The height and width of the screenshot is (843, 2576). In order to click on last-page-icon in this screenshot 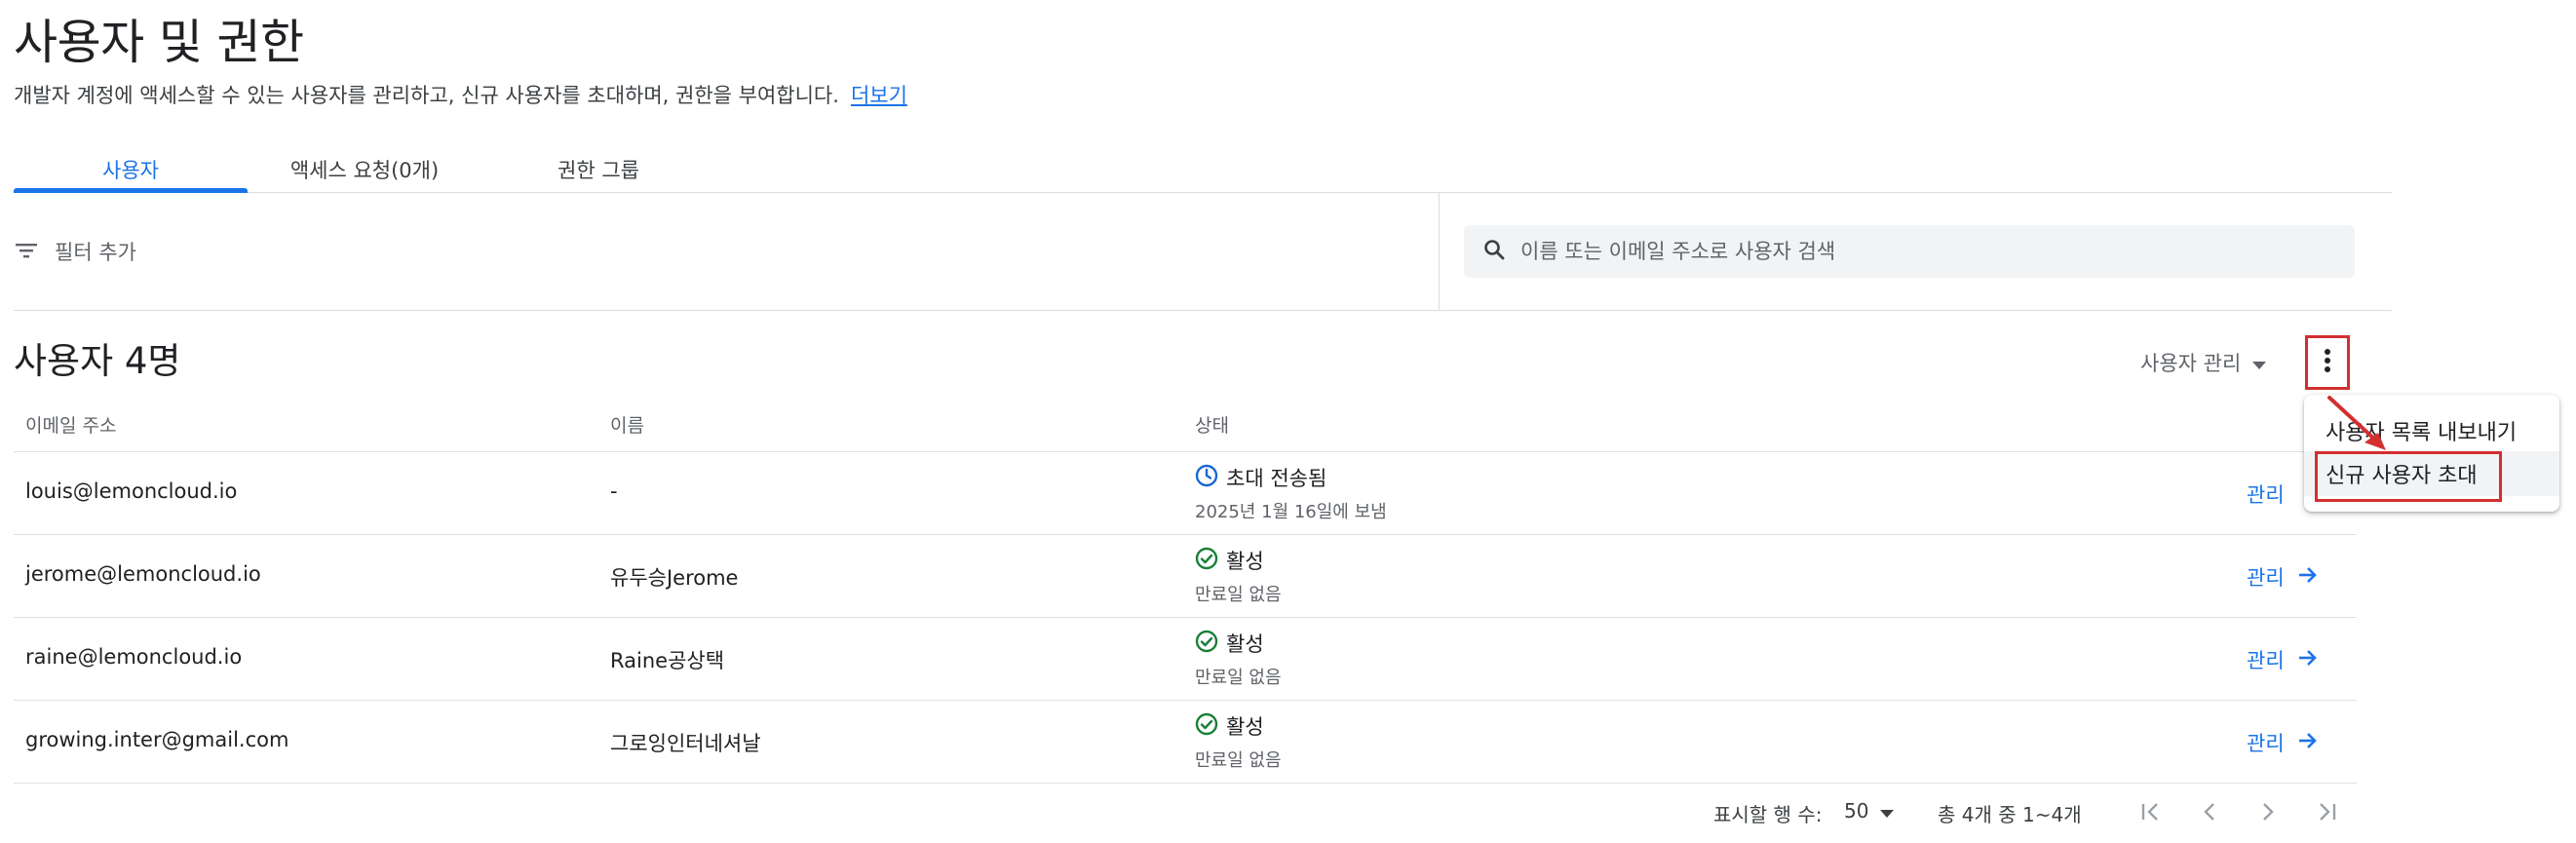, I will do `click(2326, 813)`.